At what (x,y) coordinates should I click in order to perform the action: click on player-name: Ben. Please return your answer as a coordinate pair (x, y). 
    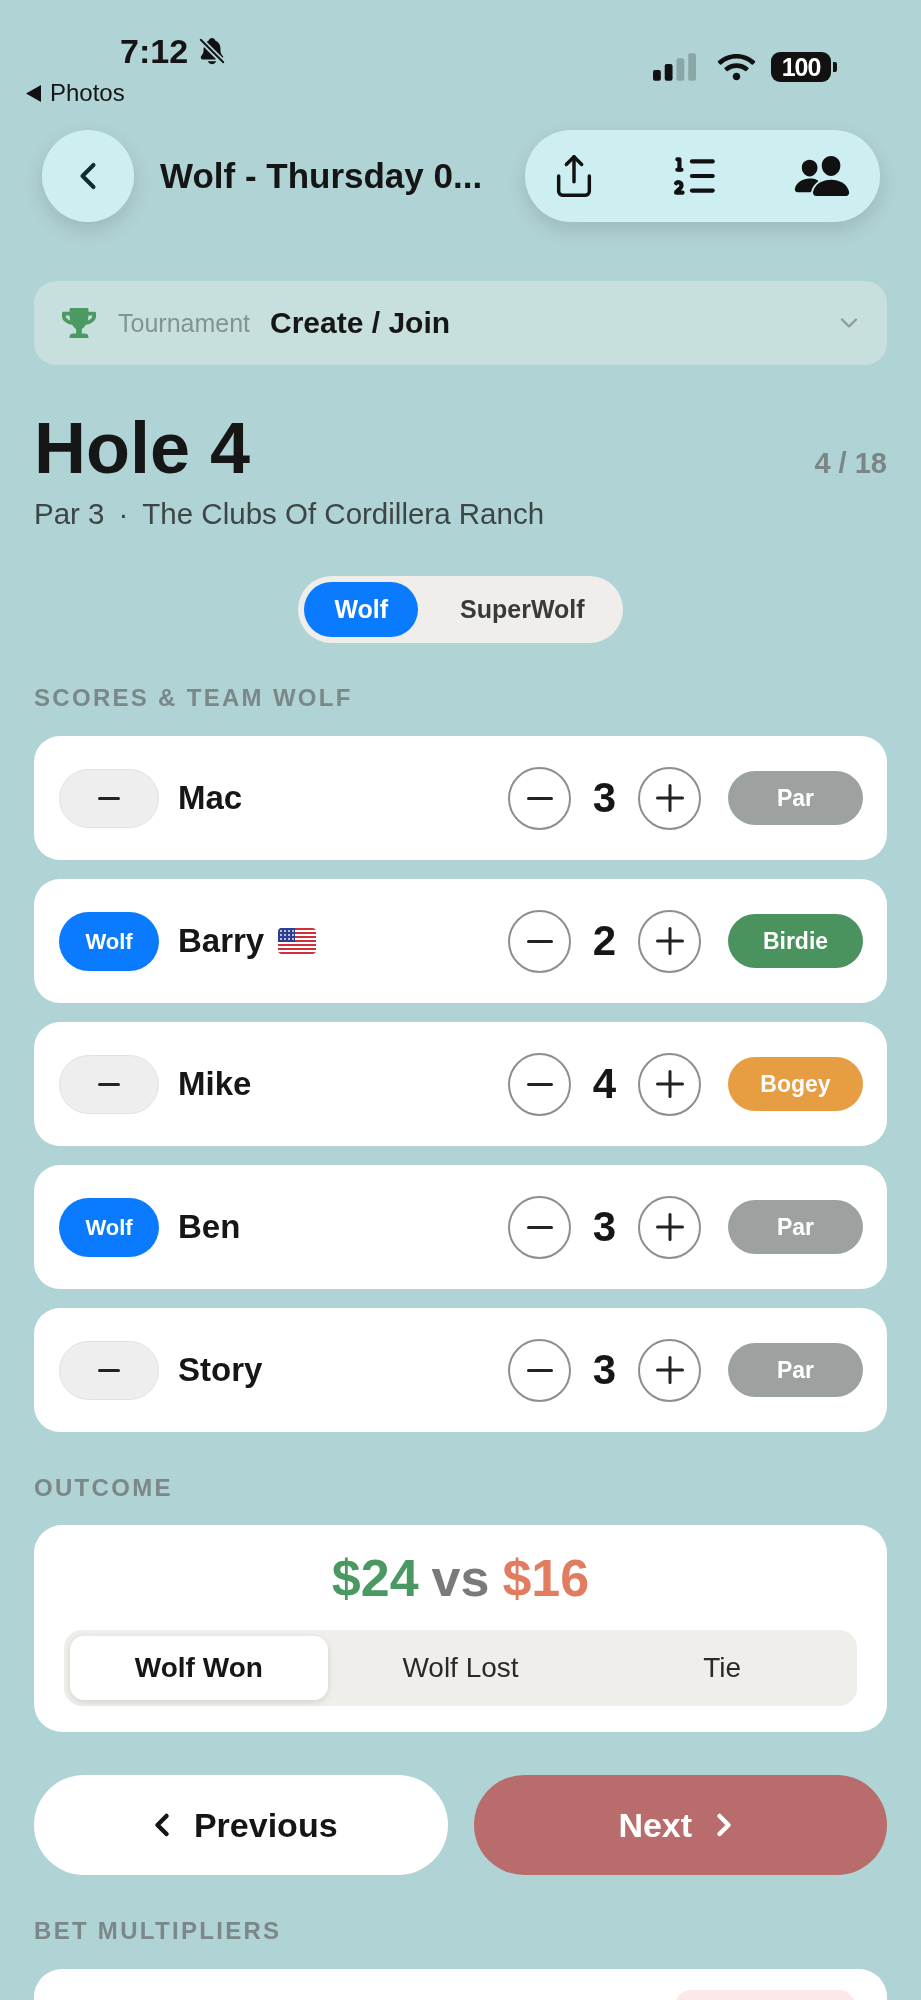
    Looking at the image, I should click on (209, 1227).